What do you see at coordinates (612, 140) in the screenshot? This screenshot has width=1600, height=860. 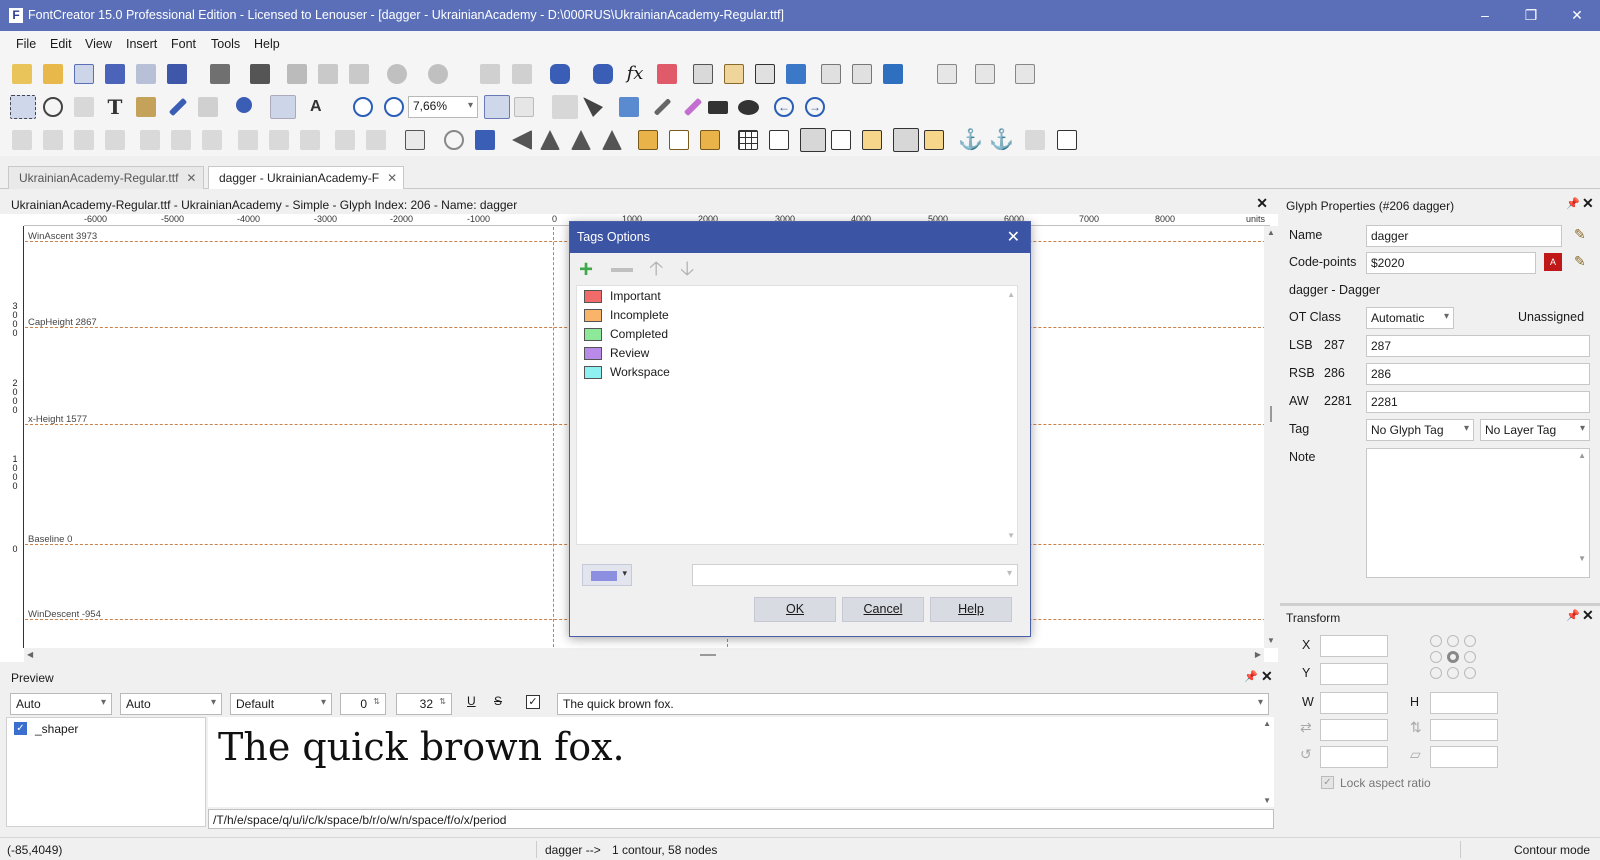 I see `skew-icon` at bounding box center [612, 140].